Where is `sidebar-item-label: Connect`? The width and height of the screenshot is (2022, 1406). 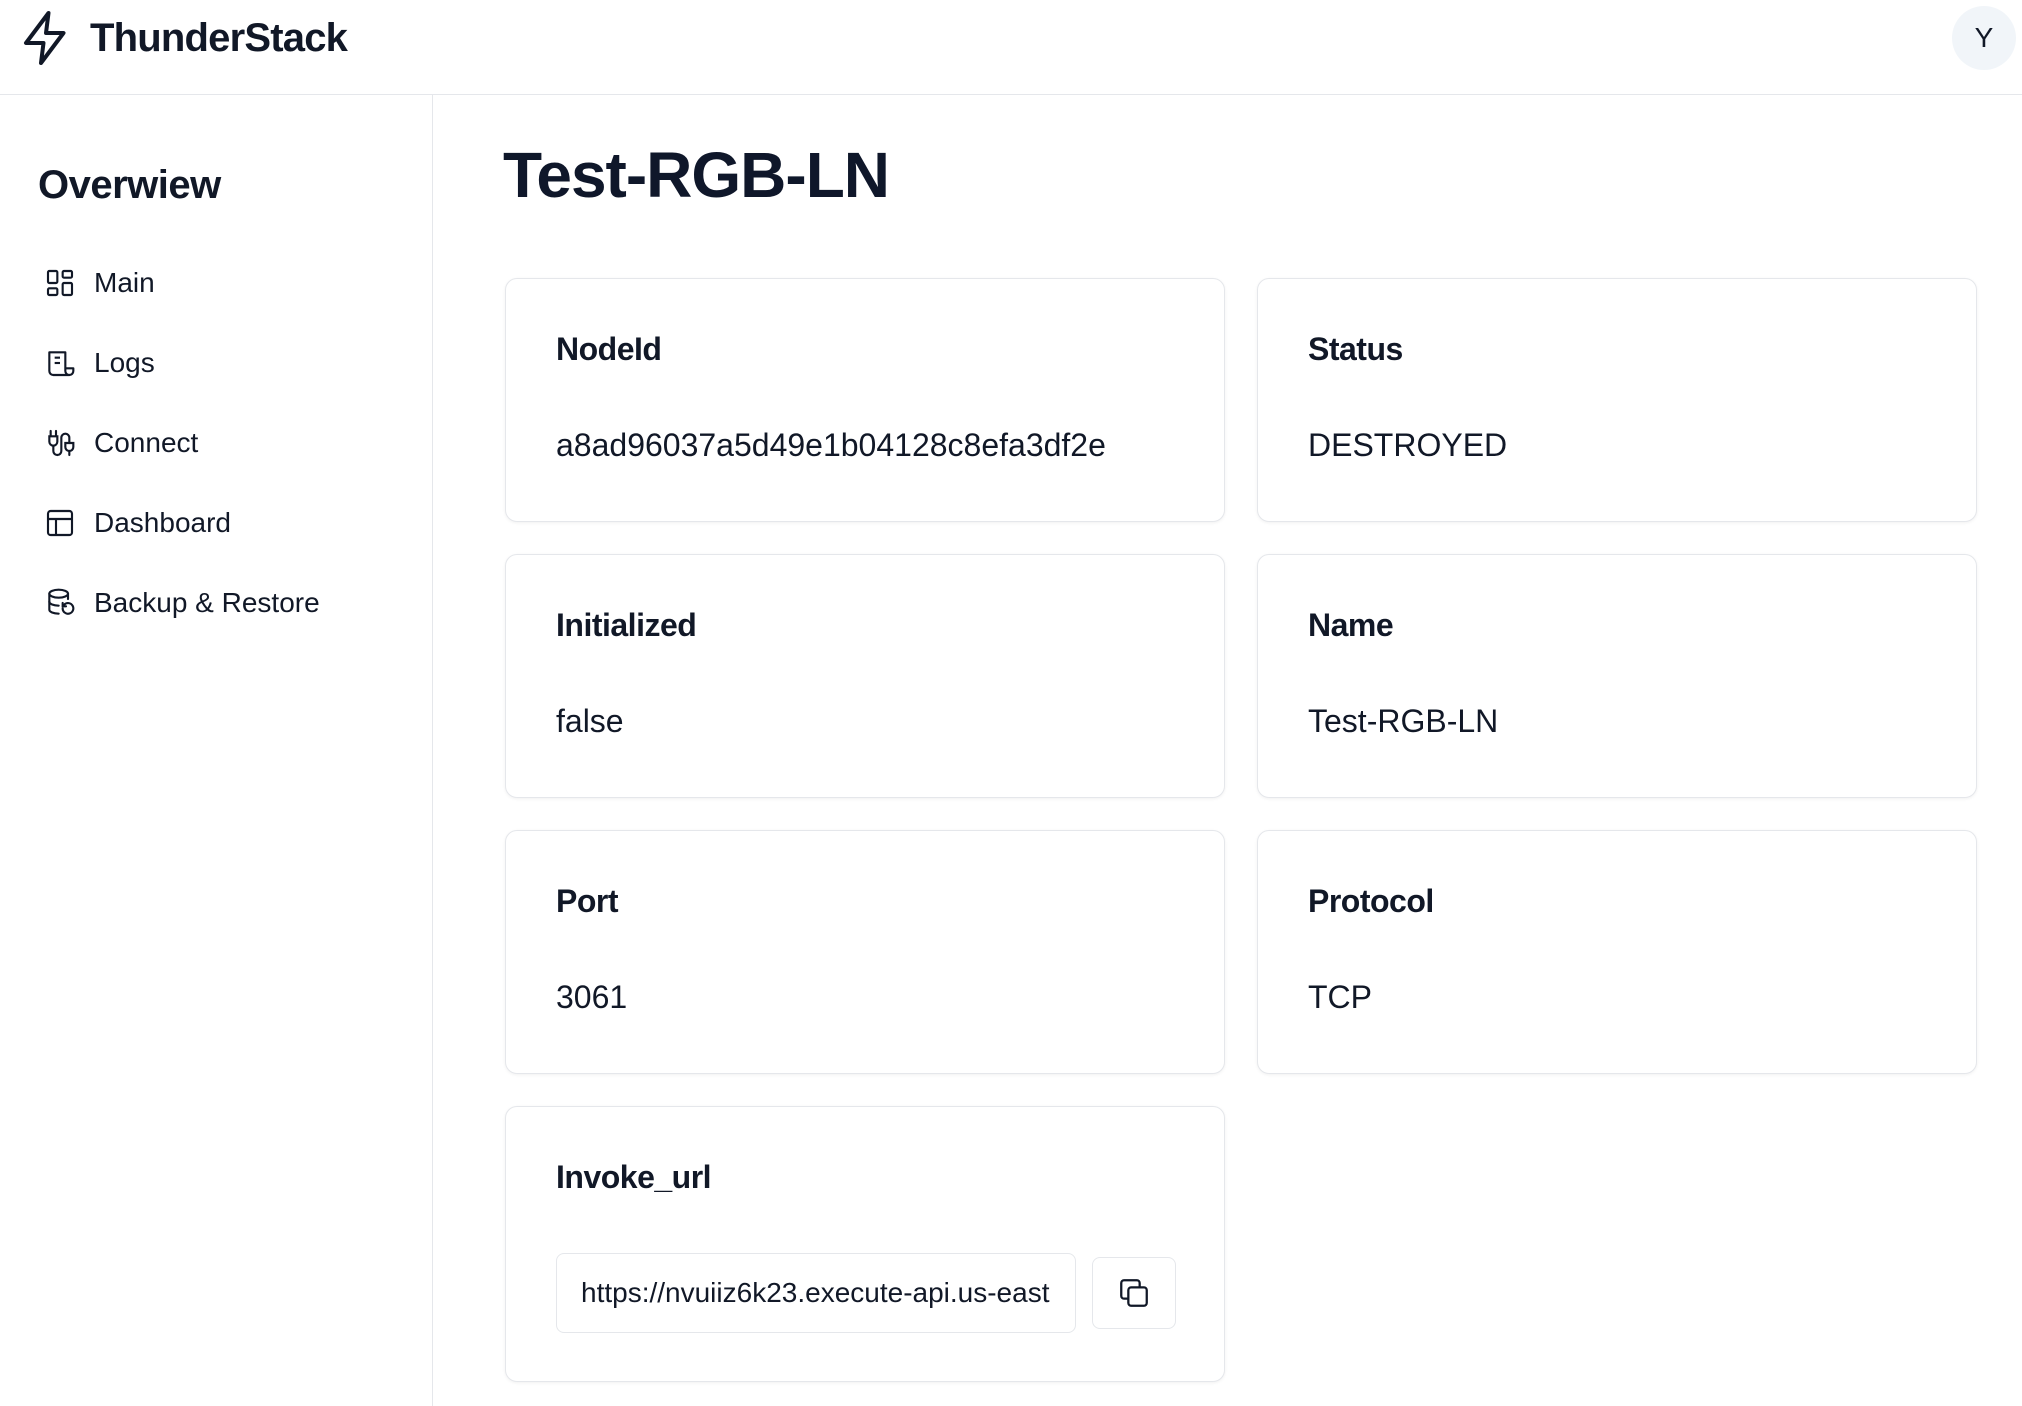
sidebar-item-label: Connect is located at coordinates (146, 442).